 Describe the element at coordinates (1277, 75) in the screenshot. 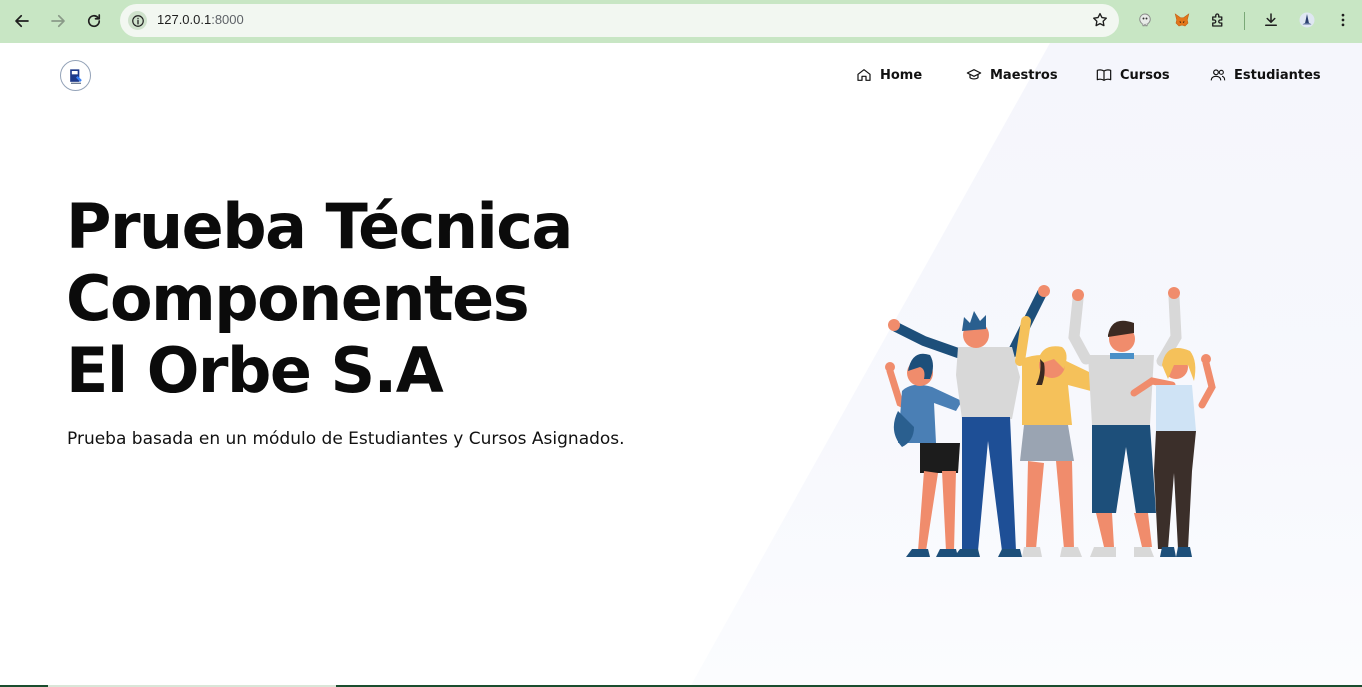

I see `nav-estudiantes-label: Estudiantes` at that location.